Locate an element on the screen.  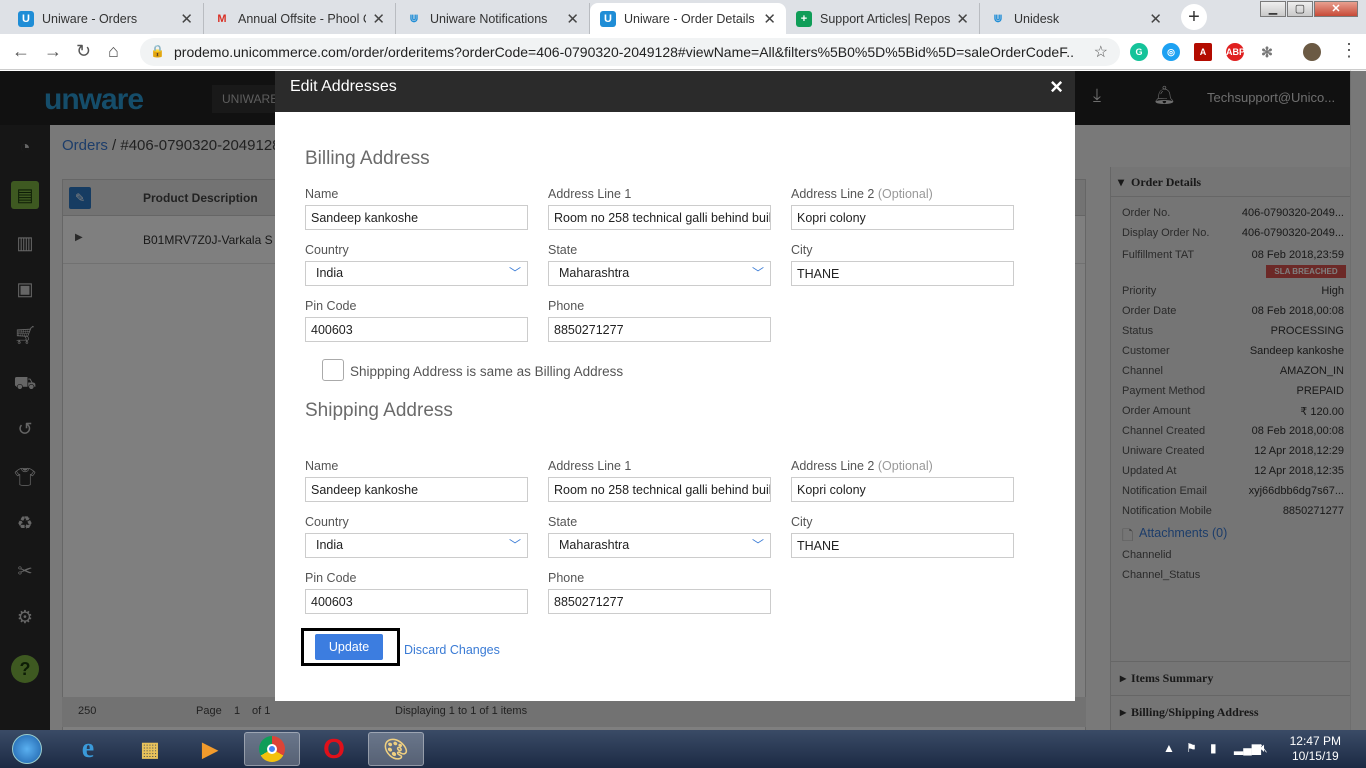
tab-title: Uniware Notifications is located at coordinates (489, 18).